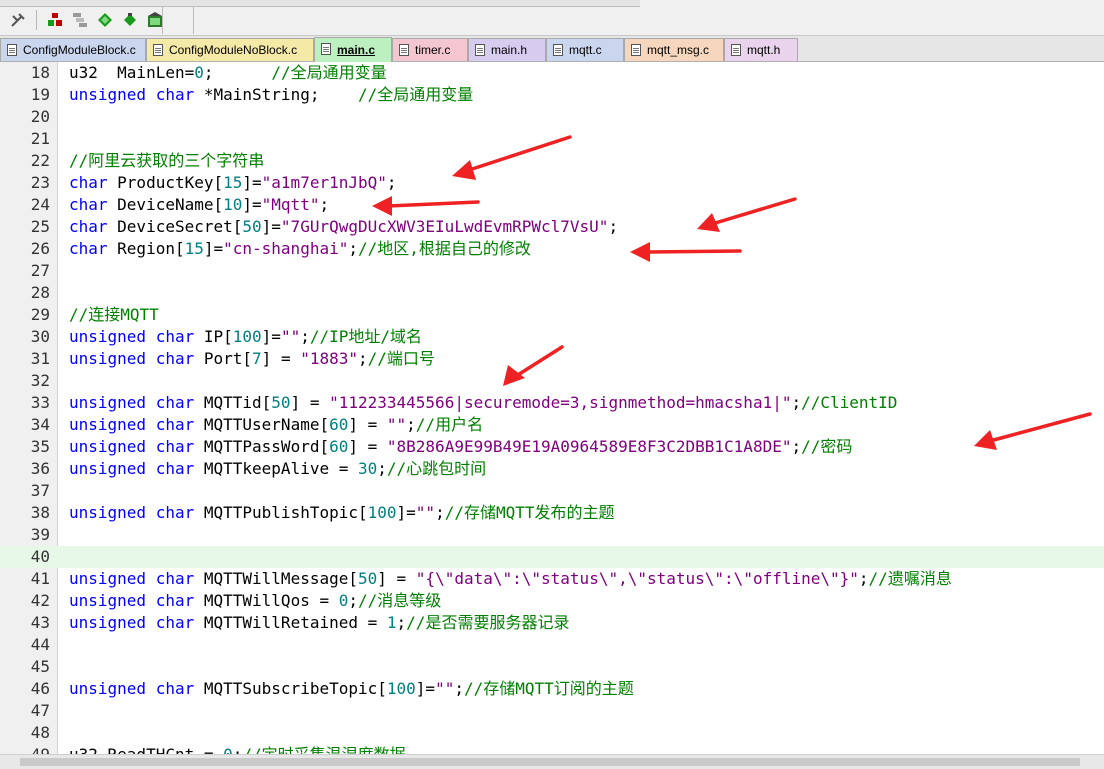 The image size is (1104, 769). What do you see at coordinates (552, 535) in the screenshot?
I see `code-line: 39` at bounding box center [552, 535].